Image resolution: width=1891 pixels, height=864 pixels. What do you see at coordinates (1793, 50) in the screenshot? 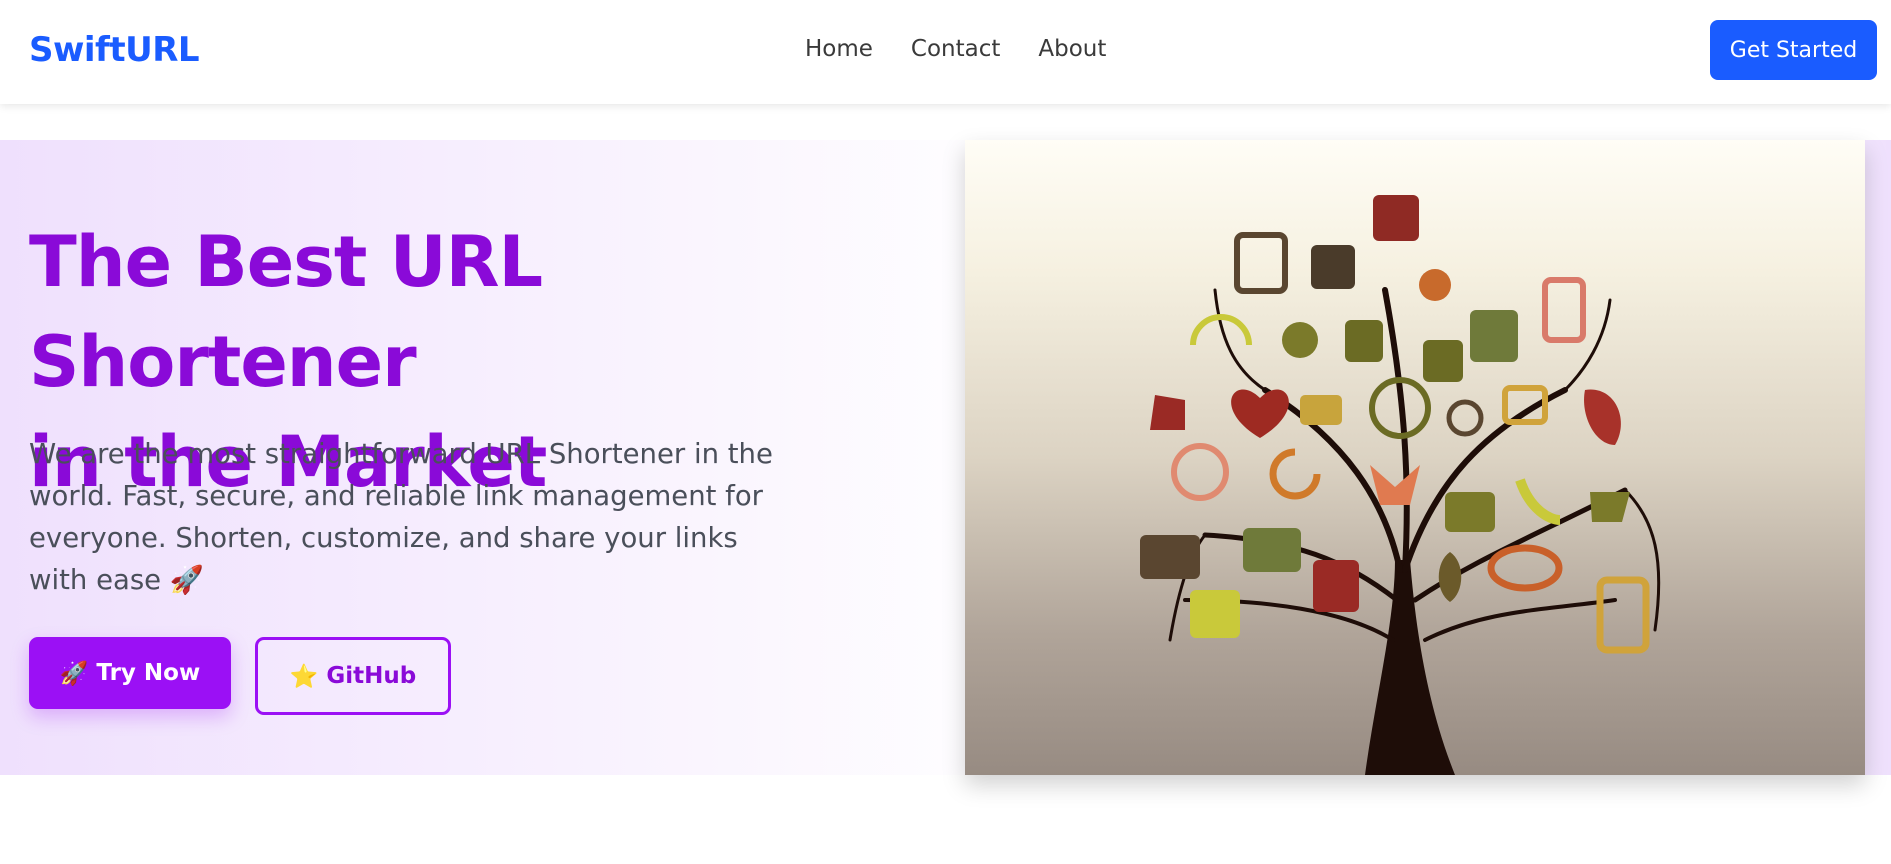
I see `get-started-button: Get Started` at bounding box center [1793, 50].